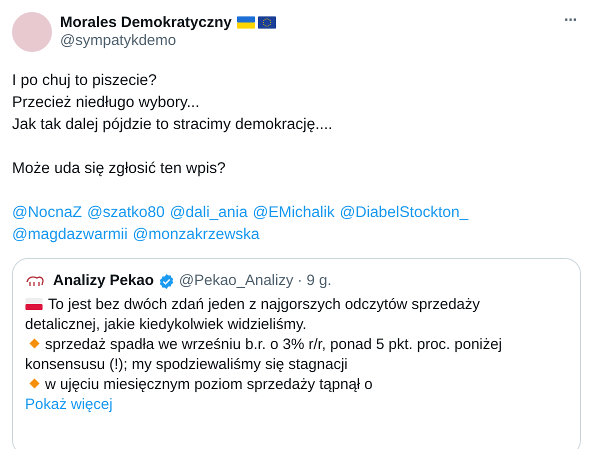 The width and height of the screenshot is (593, 449). What do you see at coordinates (126, 213) in the screenshot?
I see `mention-link: @szatko80` at bounding box center [126, 213].